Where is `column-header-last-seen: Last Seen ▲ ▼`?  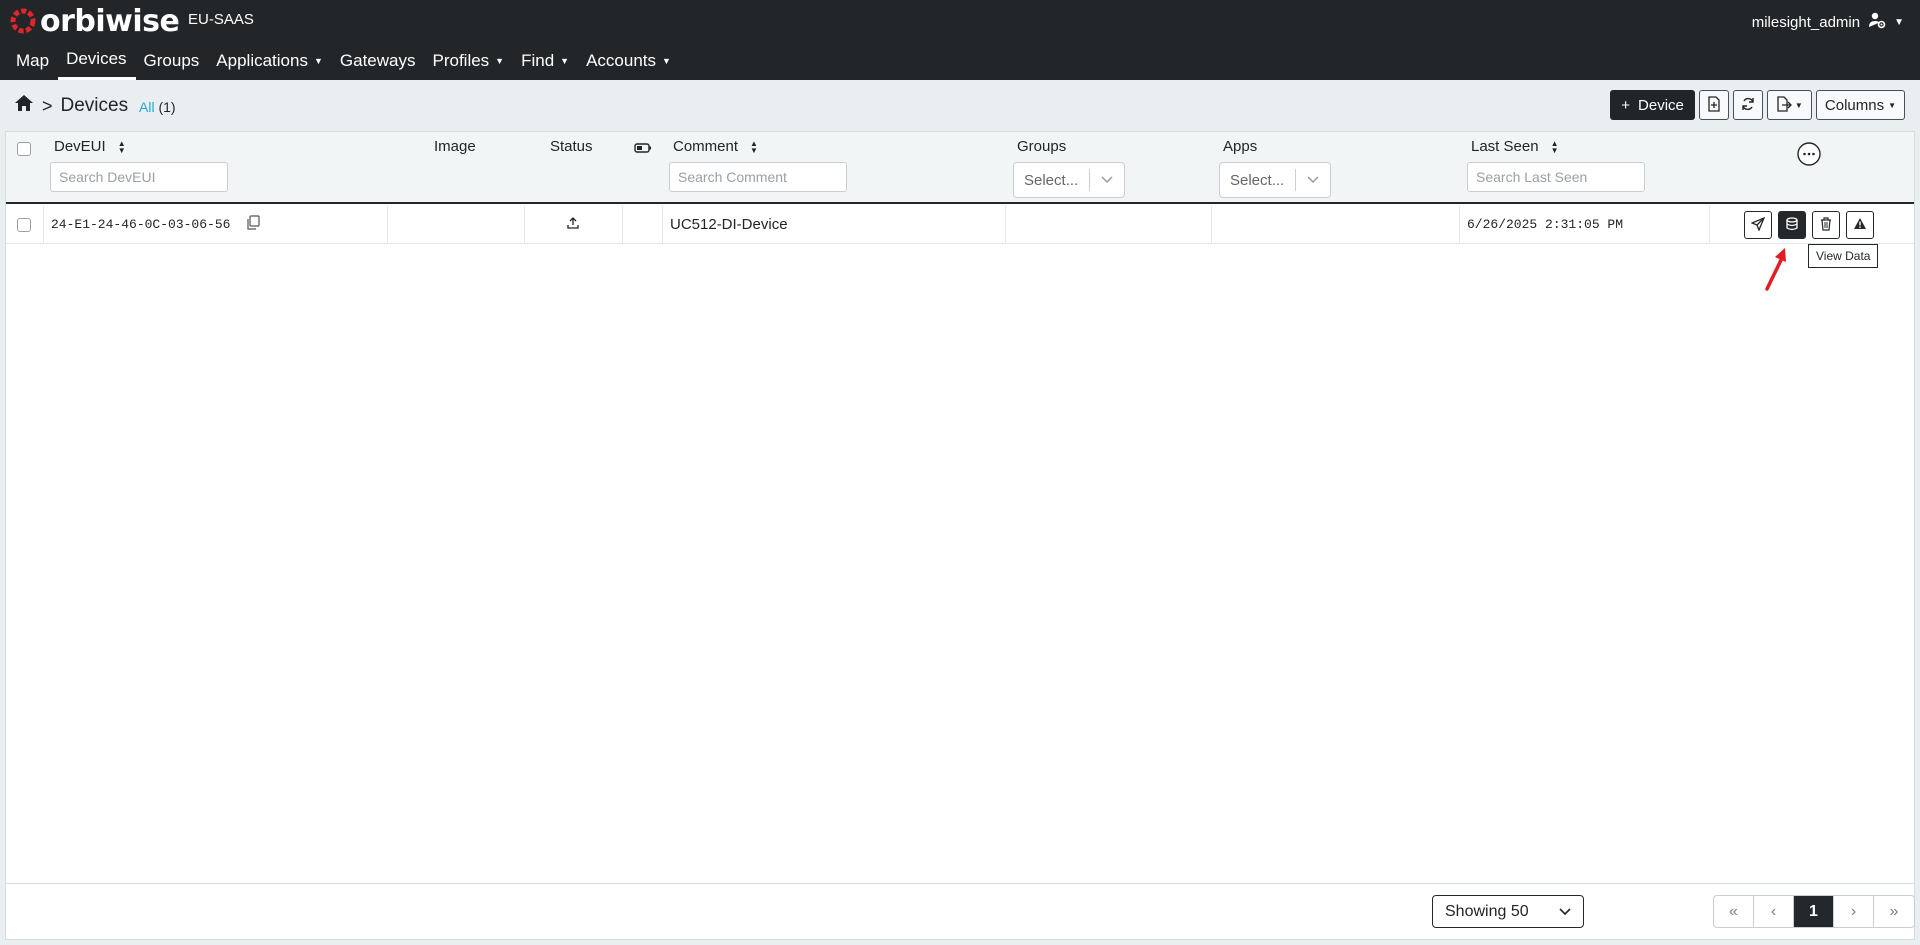 column-header-last-seen: Last Seen ▲ ▼ is located at coordinates (1514, 146).